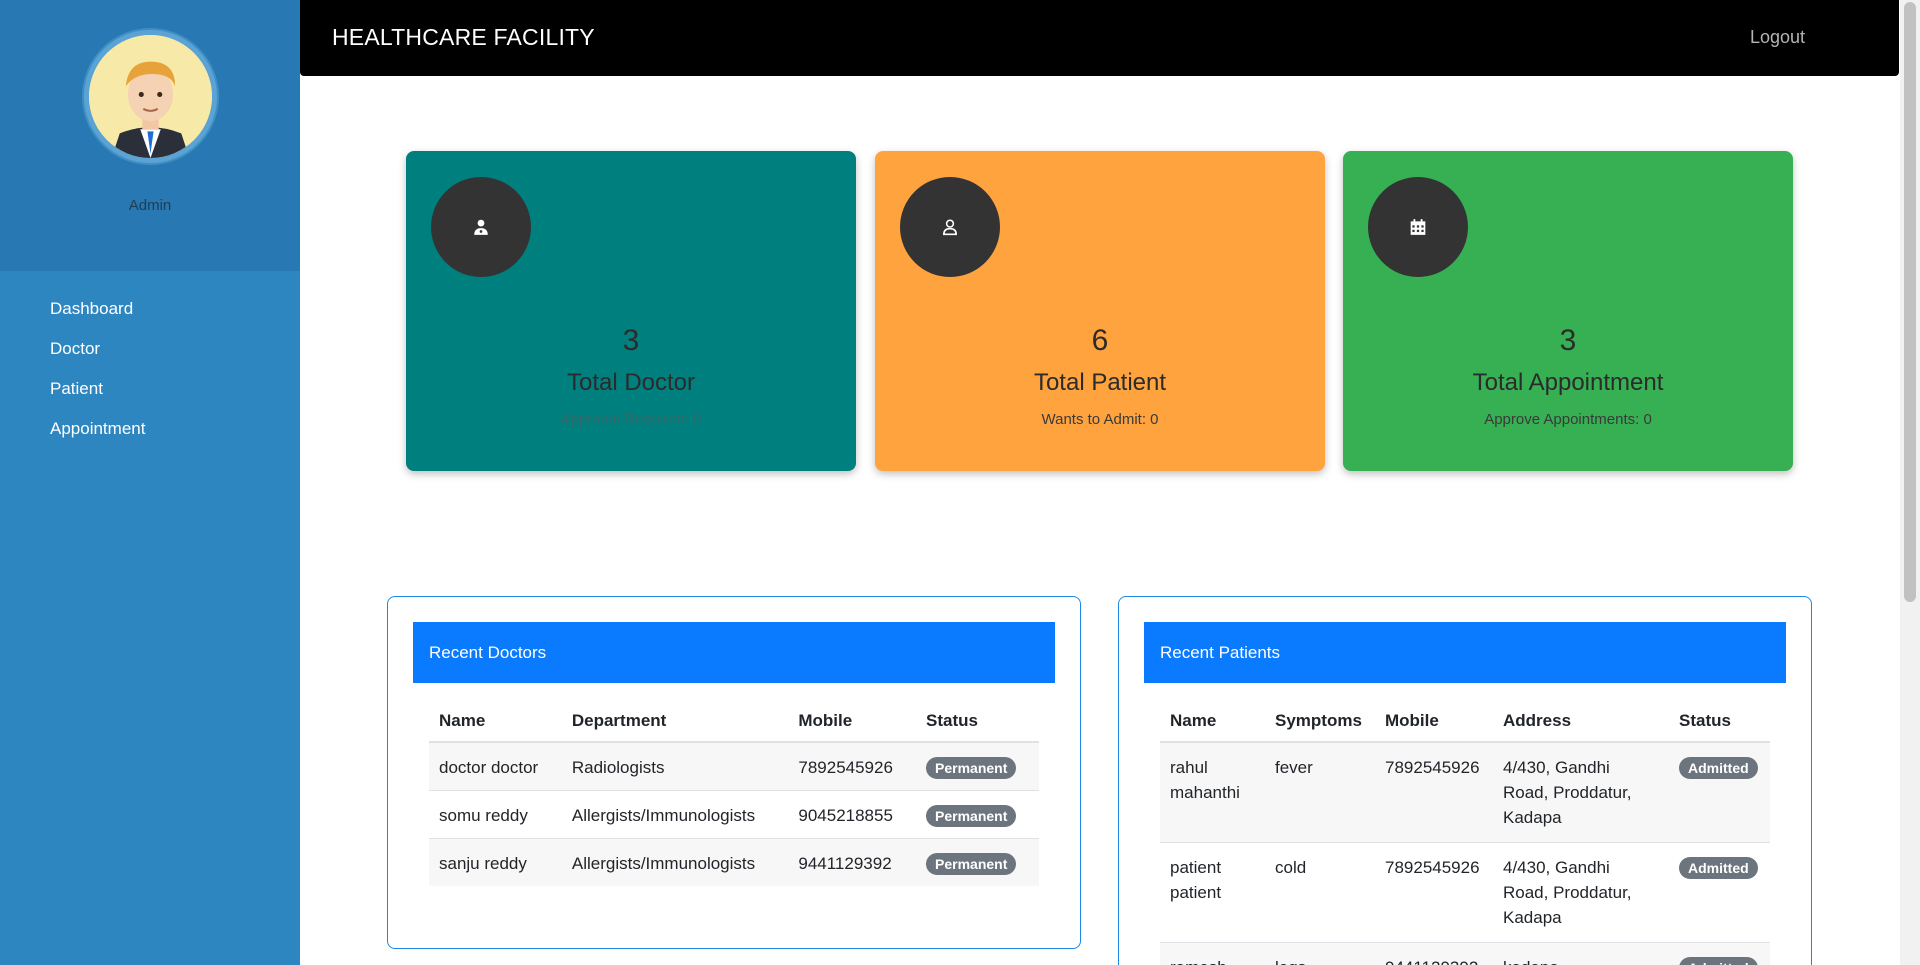  Describe the element at coordinates (495, 766) in the screenshot. I see `doctor-name: doctor doctor` at that location.